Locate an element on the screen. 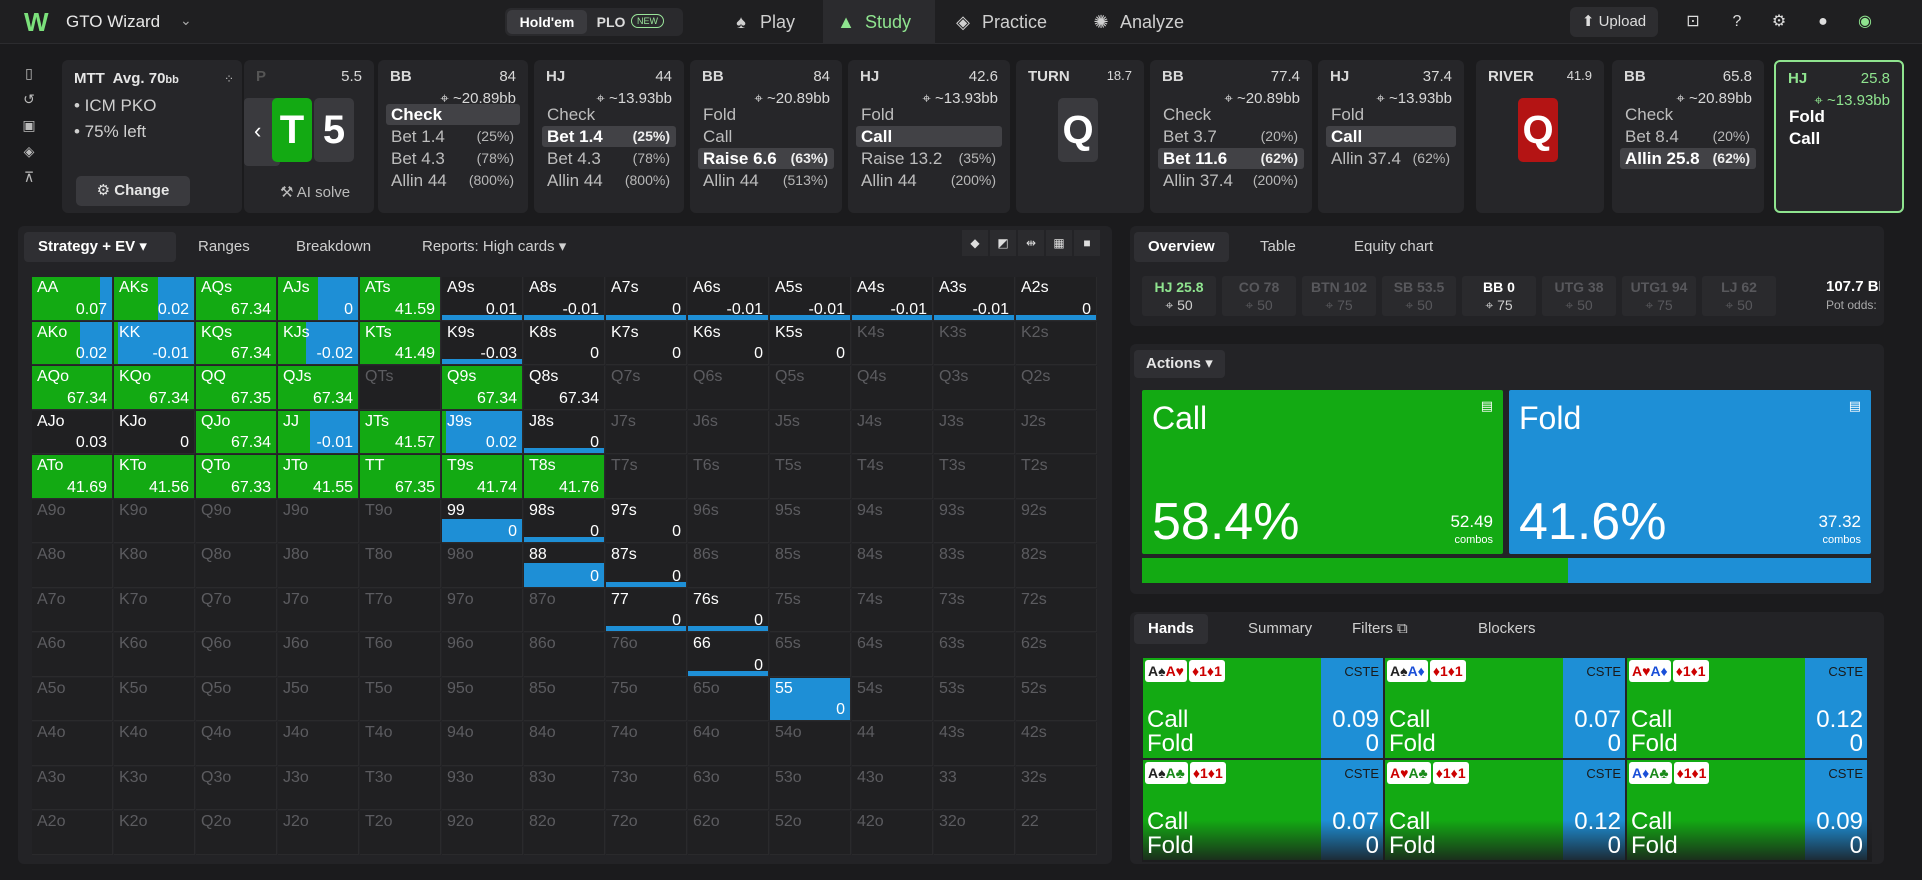 This screenshot has width=1922, height=880. hand-cell-j5o: J5o is located at coordinates (318, 699).